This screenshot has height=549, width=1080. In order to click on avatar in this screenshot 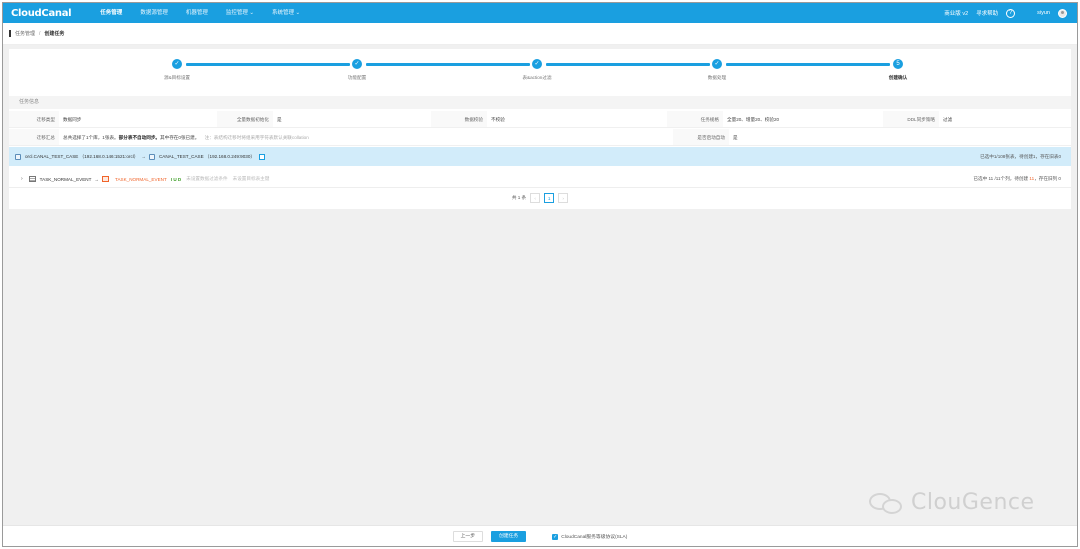, I will do `click(1062, 13)`.